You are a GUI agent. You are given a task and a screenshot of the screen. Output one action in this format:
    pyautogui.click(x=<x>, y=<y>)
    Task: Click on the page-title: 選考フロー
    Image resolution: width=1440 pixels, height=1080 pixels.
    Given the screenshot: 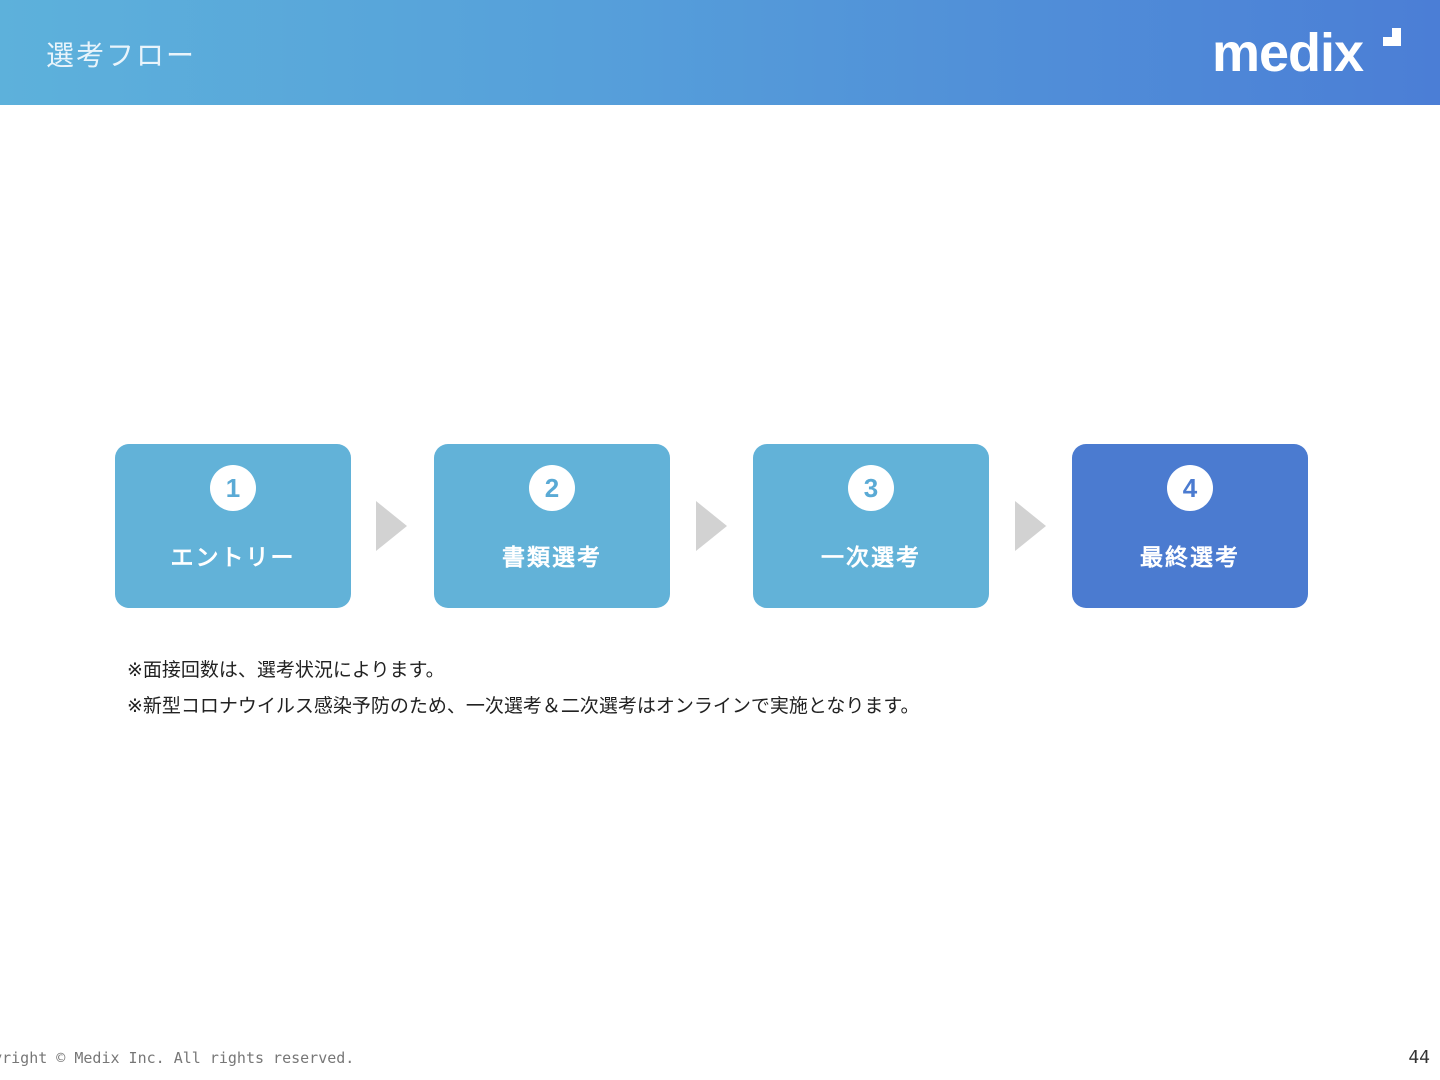 What is the action you would take?
    pyautogui.click(x=121, y=55)
    